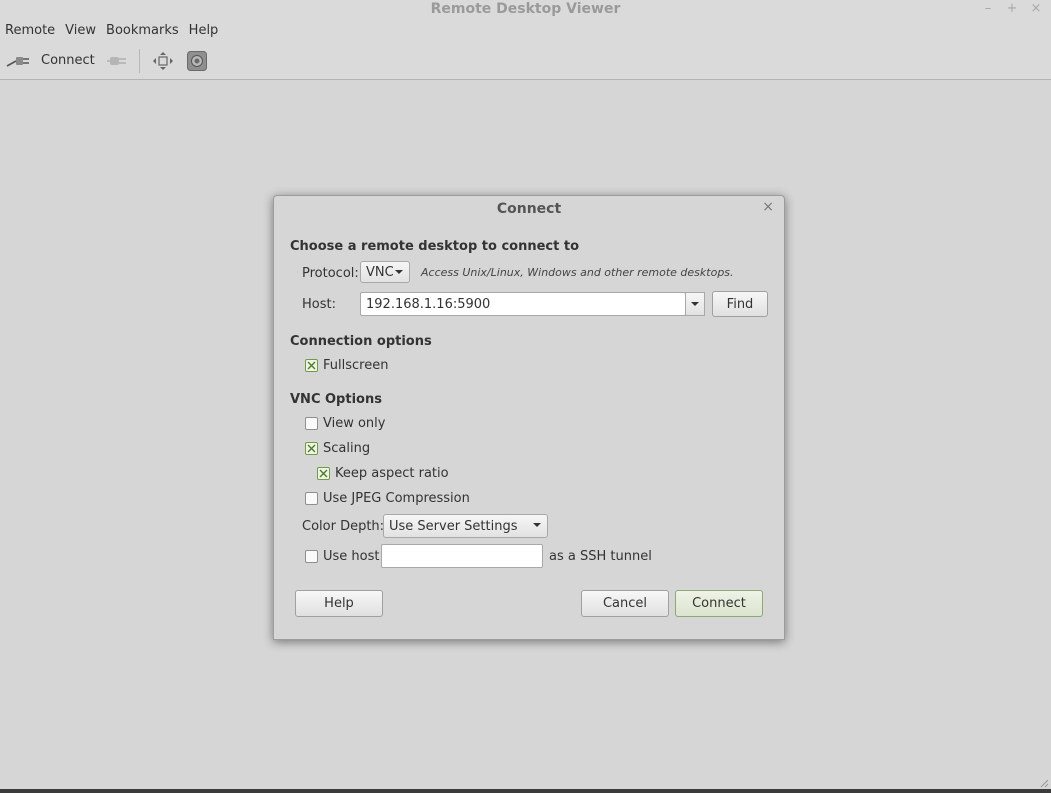  I want to click on color-depth-select: Use Server Settings, so click(465, 526).